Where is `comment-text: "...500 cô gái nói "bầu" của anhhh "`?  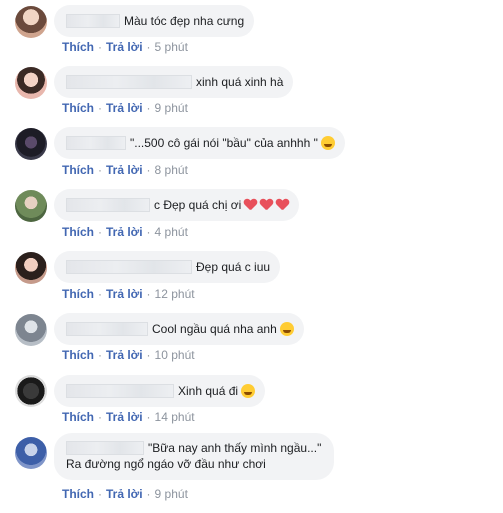 comment-text: "...500 cô gái nói "bầu" của anhhh " is located at coordinates (224, 143).